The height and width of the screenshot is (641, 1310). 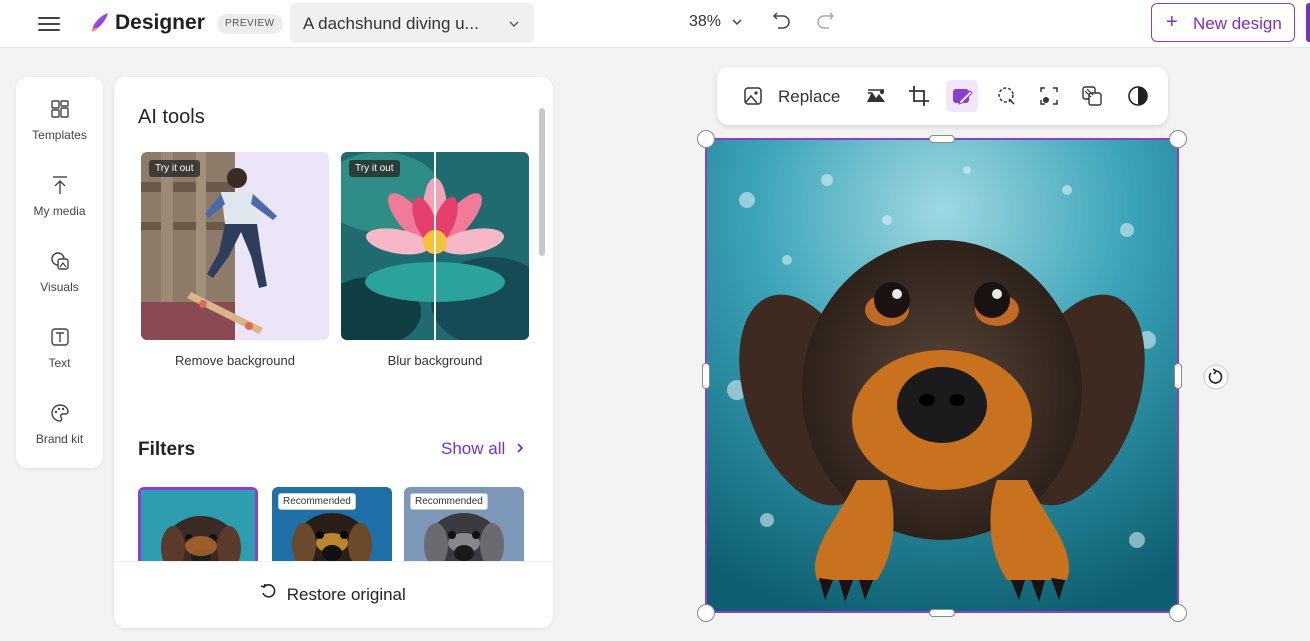 I want to click on edit-image-button, so click(x=962, y=96).